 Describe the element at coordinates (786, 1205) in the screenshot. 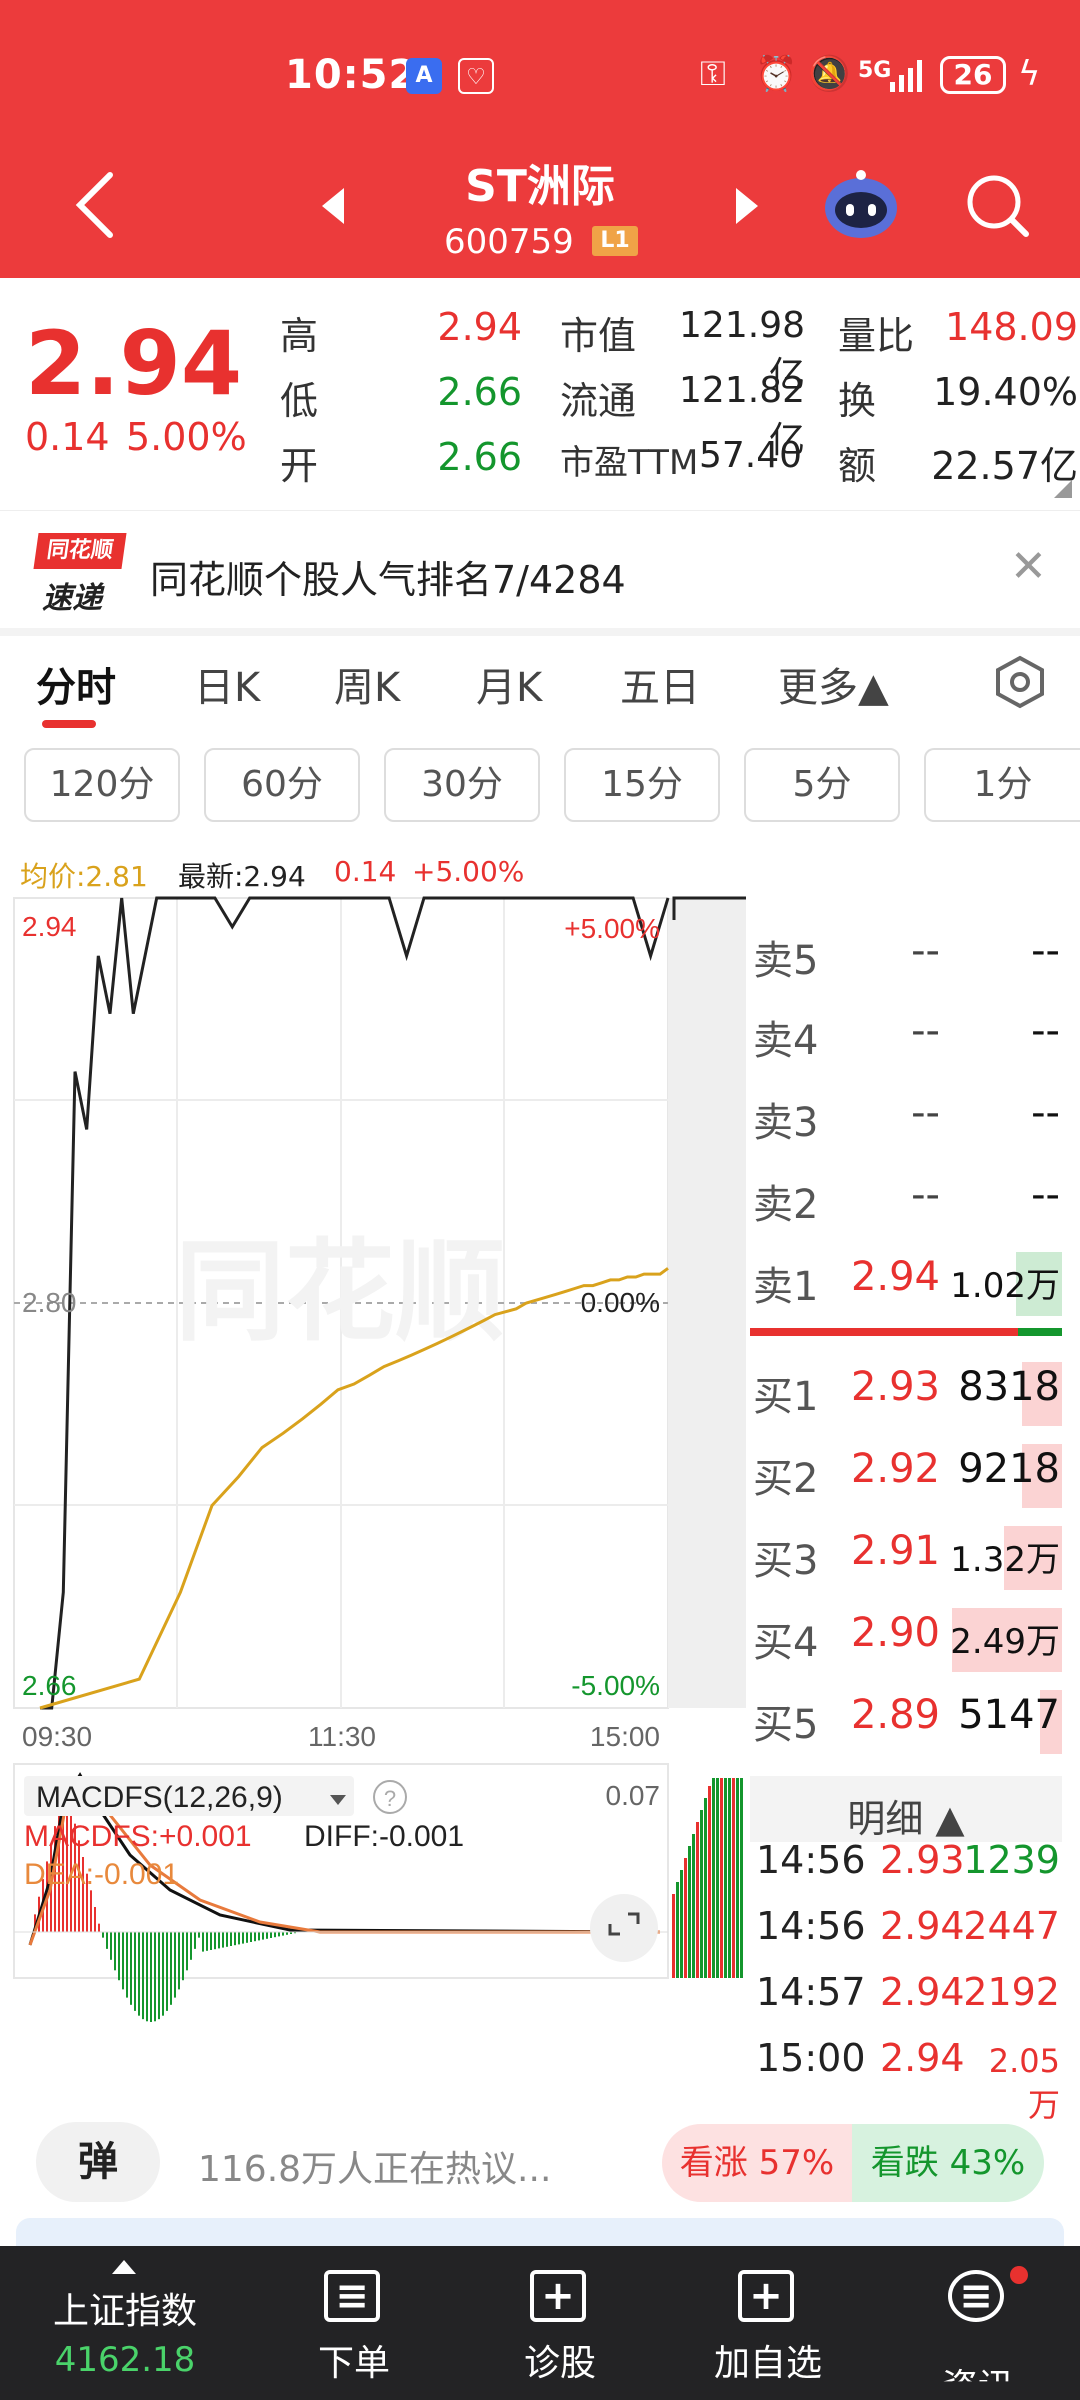

I see `book-level-label: 卖2` at that location.